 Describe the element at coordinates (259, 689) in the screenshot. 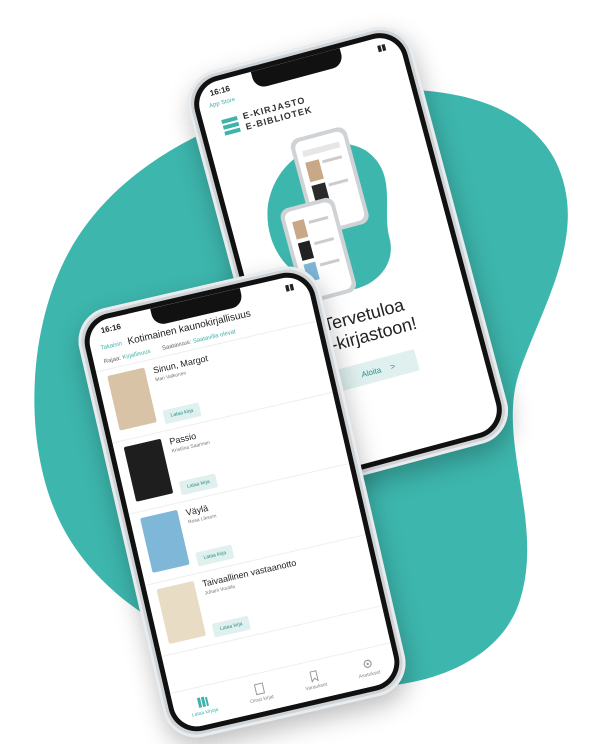

I see `book-icon` at that location.